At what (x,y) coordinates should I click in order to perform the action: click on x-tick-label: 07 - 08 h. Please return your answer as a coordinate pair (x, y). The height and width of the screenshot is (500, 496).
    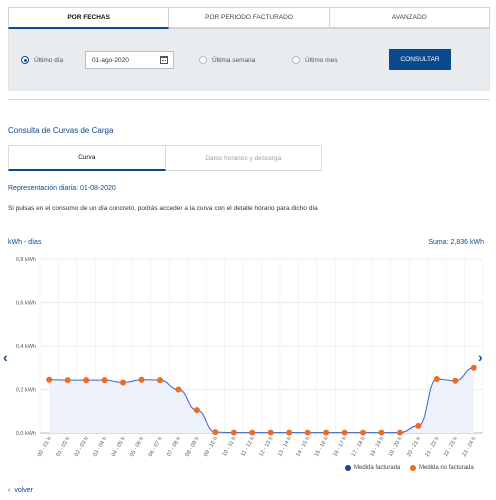
    Looking at the image, I should click on (174, 447).